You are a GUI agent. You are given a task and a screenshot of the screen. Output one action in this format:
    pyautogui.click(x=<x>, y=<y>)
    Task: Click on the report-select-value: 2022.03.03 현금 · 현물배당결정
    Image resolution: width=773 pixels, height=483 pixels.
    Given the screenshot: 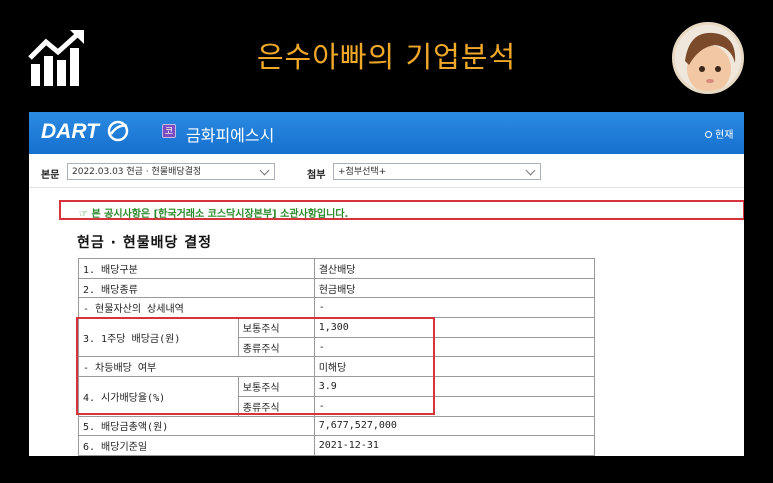 What is the action you would take?
    pyautogui.click(x=137, y=172)
    